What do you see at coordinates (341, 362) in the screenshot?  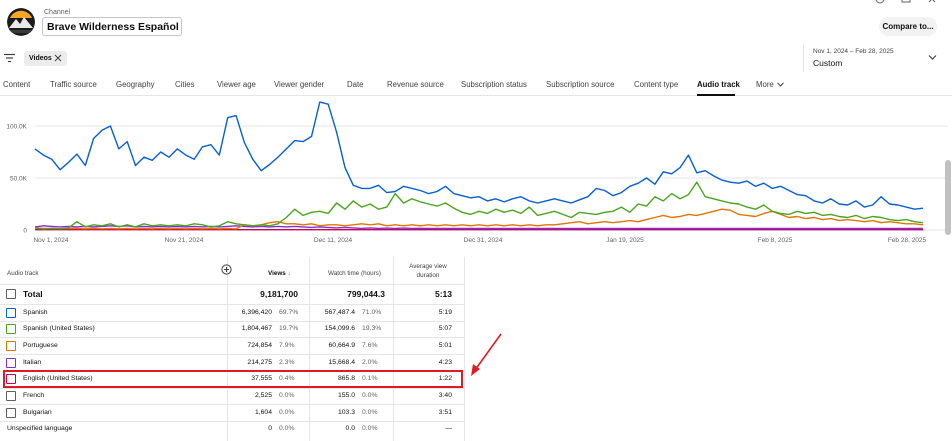 I see `row-watch-time: 15,668.4` at bounding box center [341, 362].